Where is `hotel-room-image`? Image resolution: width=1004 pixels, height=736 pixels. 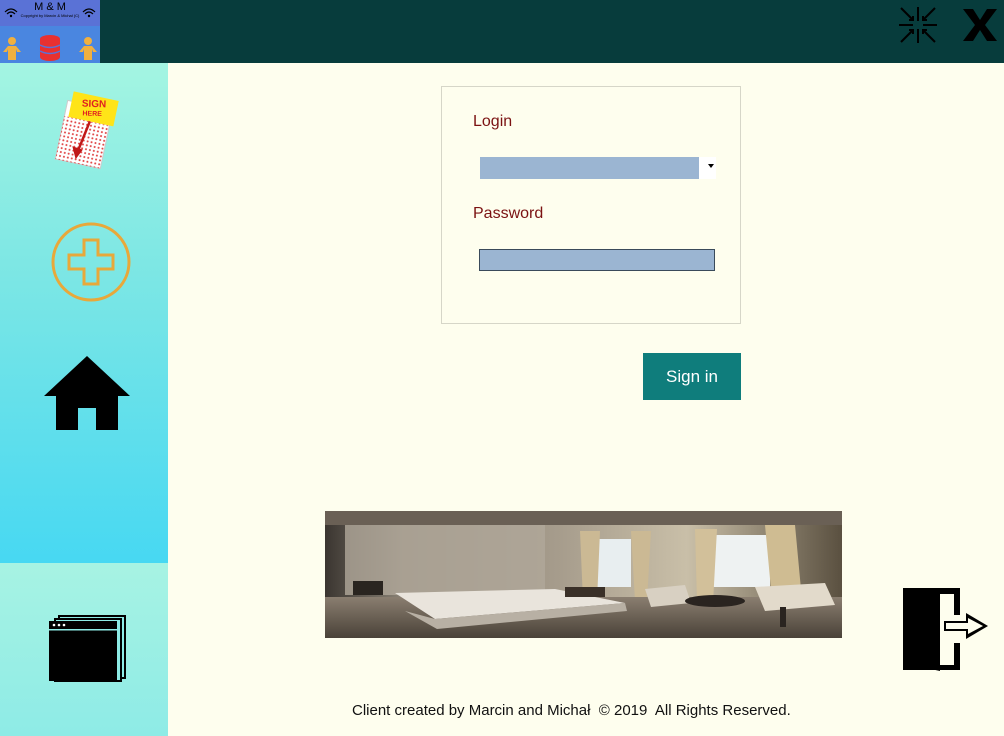
hotel-room-image is located at coordinates (583, 574).